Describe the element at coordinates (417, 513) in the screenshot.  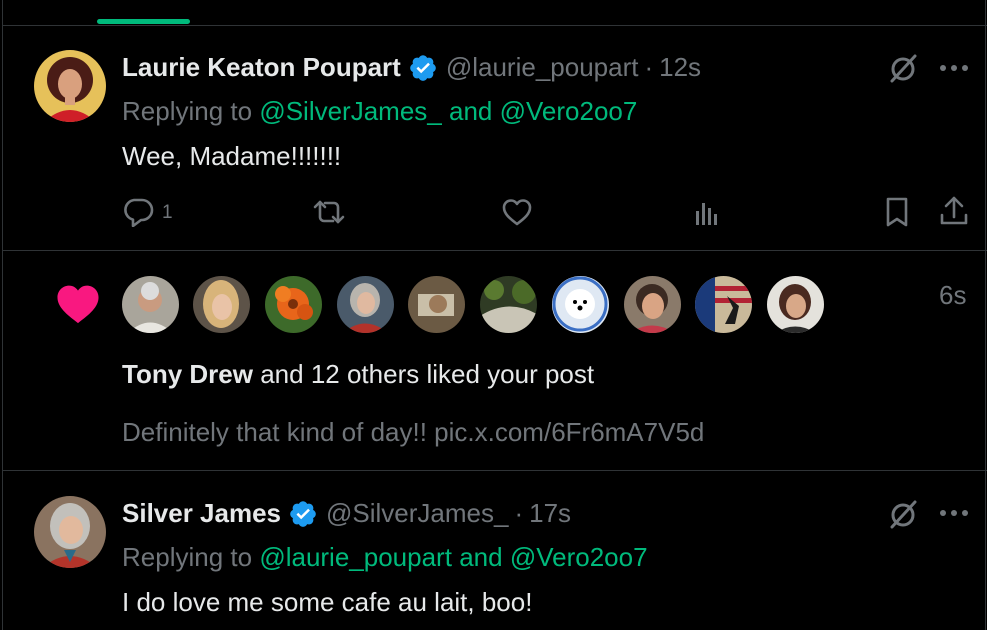
I see `author-handle: @SilverJames_` at that location.